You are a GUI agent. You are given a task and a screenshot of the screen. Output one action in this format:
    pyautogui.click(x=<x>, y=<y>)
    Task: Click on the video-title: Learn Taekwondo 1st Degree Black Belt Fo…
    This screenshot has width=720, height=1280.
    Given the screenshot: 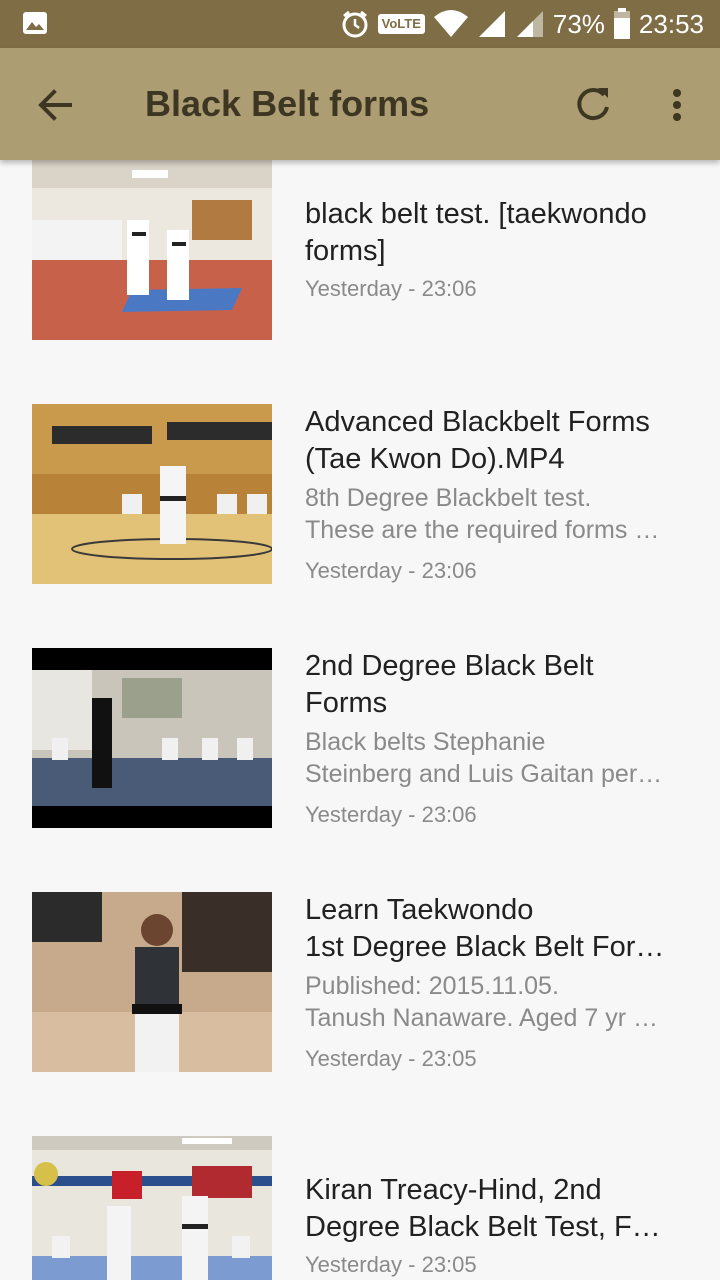 What is the action you would take?
    pyautogui.click(x=485, y=928)
    